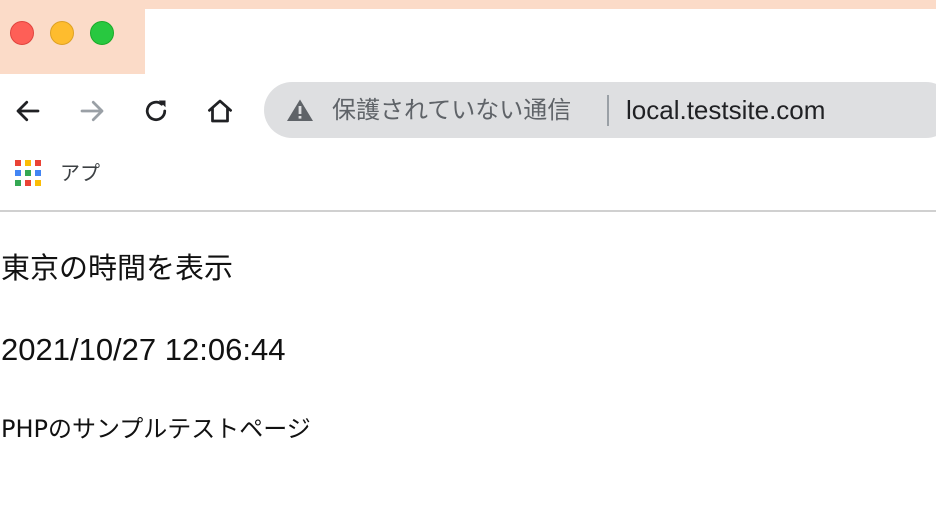 This screenshot has width=936, height=522. Describe the element at coordinates (102, 33) in the screenshot. I see `zoom-window-button` at that location.